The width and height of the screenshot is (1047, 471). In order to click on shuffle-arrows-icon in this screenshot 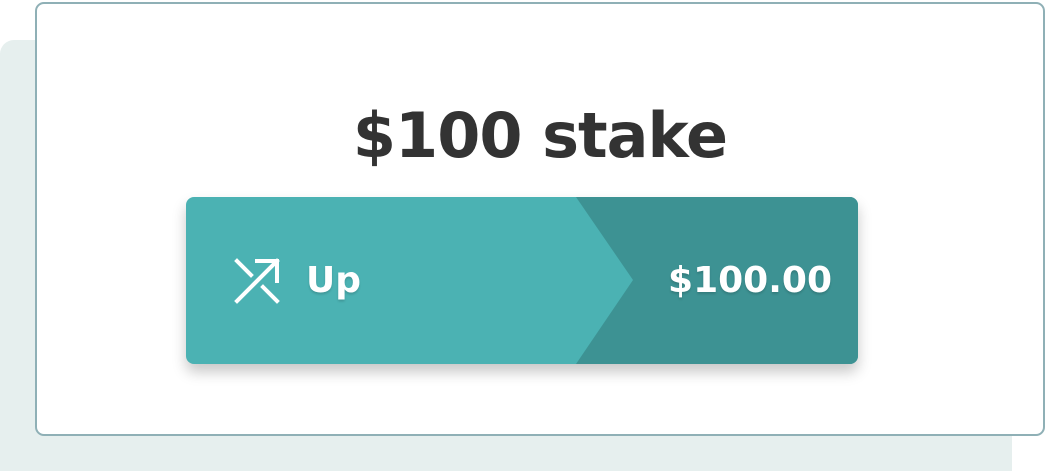, I will do `click(257, 281)`.